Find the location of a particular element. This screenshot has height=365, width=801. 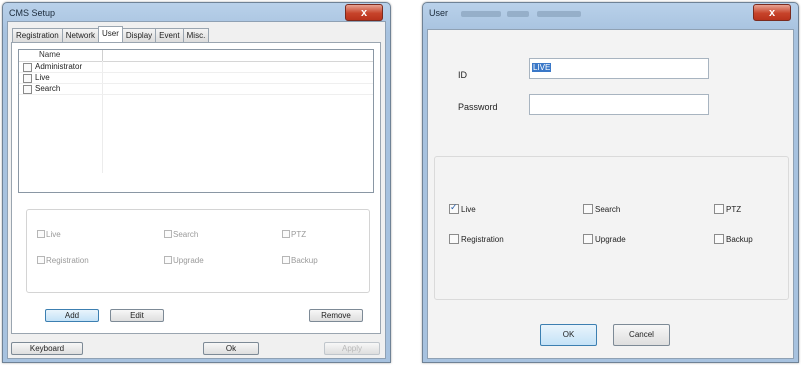

column-divider is located at coordinates (102, 55).